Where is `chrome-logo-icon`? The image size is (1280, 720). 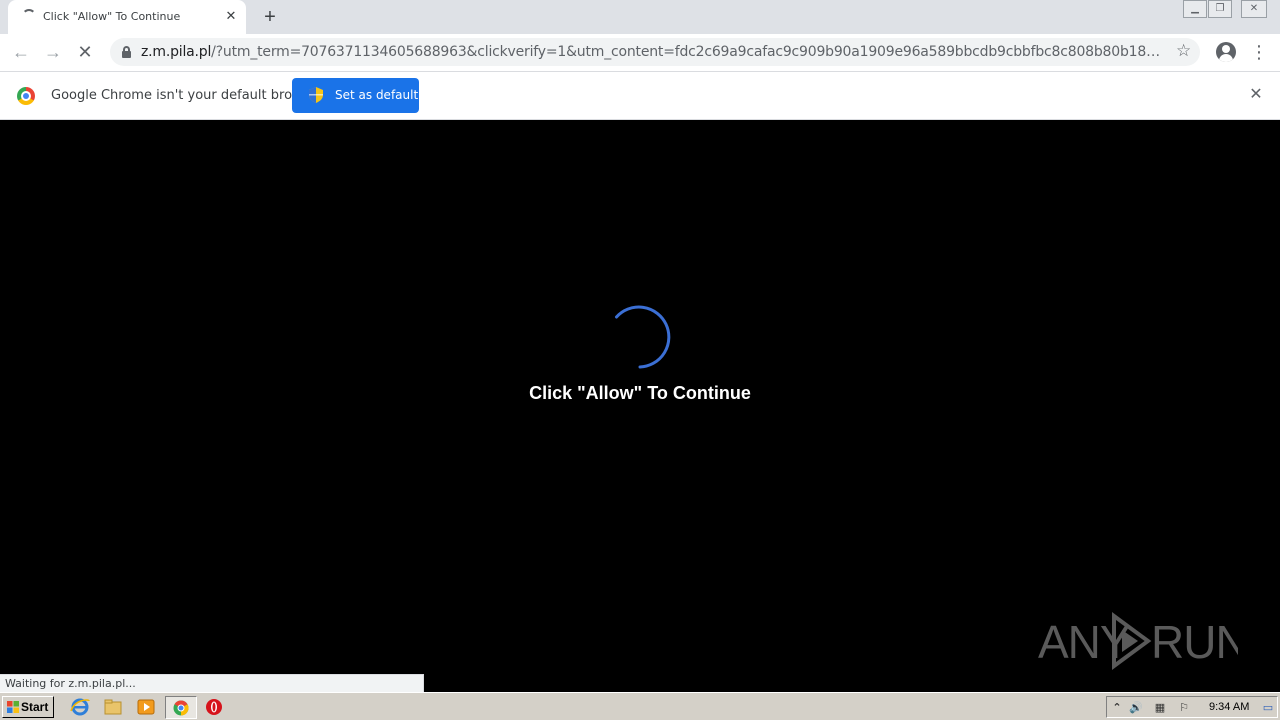
chrome-logo-icon is located at coordinates (26, 96).